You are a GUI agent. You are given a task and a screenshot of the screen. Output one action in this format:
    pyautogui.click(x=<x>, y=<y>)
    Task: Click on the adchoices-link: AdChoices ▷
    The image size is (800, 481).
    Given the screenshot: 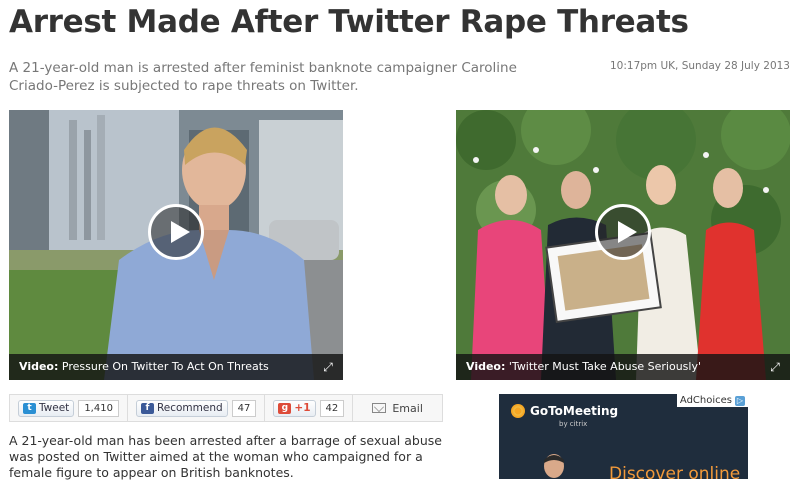 What is the action you would take?
    pyautogui.click(x=712, y=400)
    